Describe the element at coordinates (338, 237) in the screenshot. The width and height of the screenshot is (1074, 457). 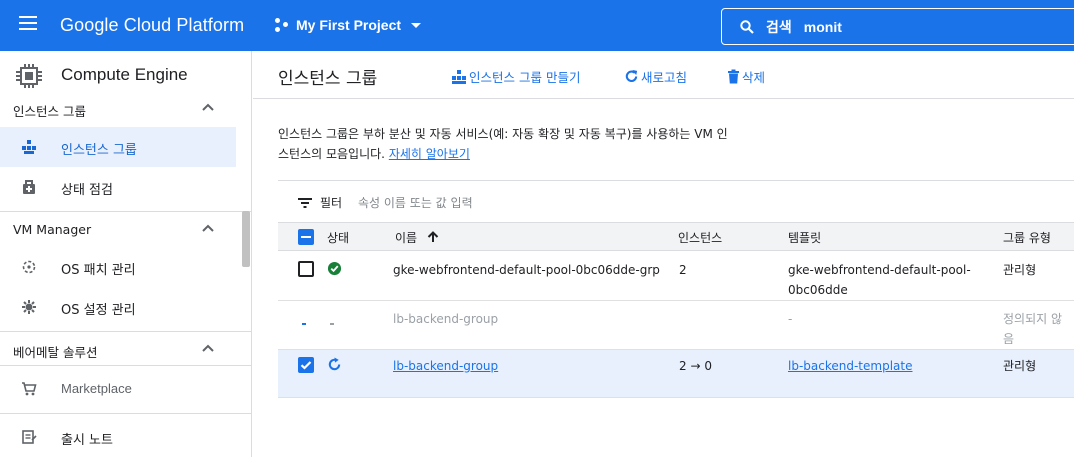
I see `column-header-status: 상태` at that location.